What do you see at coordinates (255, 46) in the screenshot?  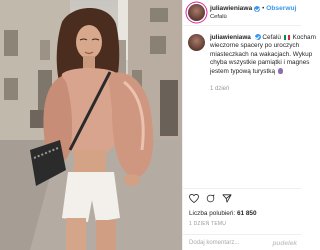 I see `caption-line-2: wieczorne spacery po uroczych` at bounding box center [255, 46].